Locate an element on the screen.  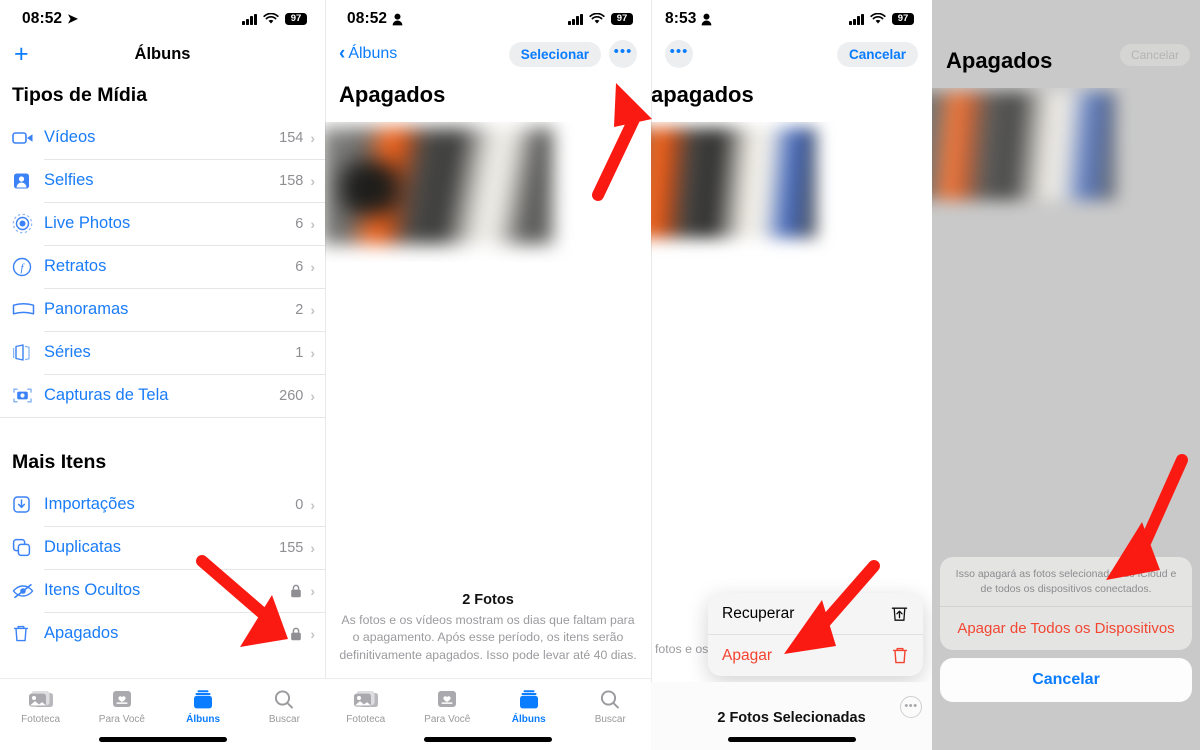
list-item-live-photos: Live Photos 6 › is located at coordinates (162, 223).